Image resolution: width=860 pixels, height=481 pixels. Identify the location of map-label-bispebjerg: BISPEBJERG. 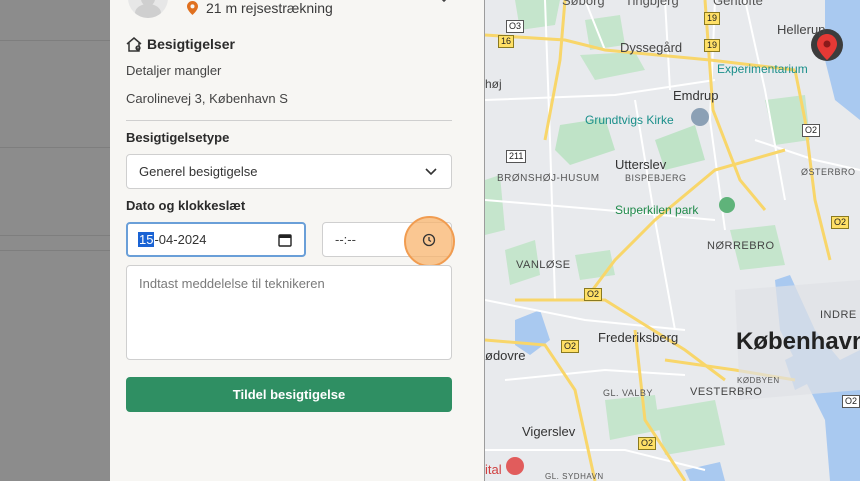
(656, 178).